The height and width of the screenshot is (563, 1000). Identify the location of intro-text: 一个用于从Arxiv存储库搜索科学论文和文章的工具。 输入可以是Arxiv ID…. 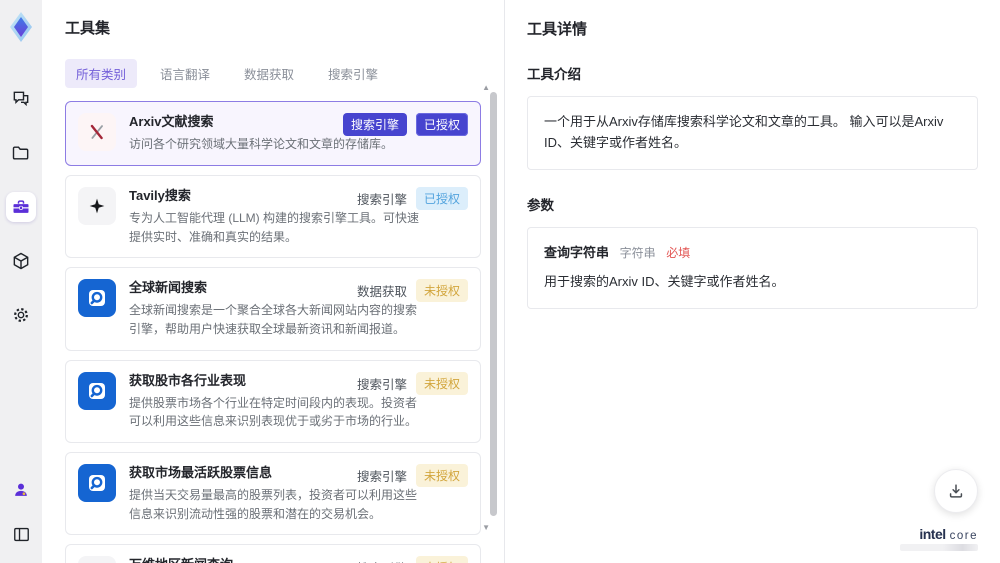
(744, 132).